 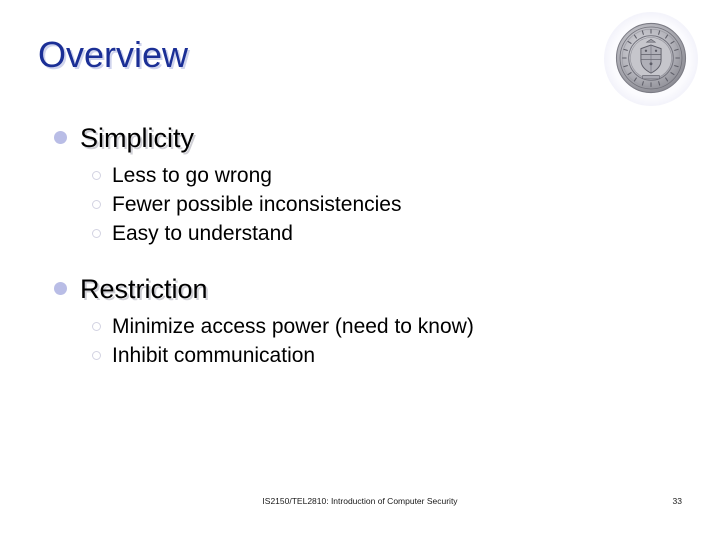 What do you see at coordinates (214, 355) in the screenshot?
I see `bullet-item-label: Inhibit communication` at bounding box center [214, 355].